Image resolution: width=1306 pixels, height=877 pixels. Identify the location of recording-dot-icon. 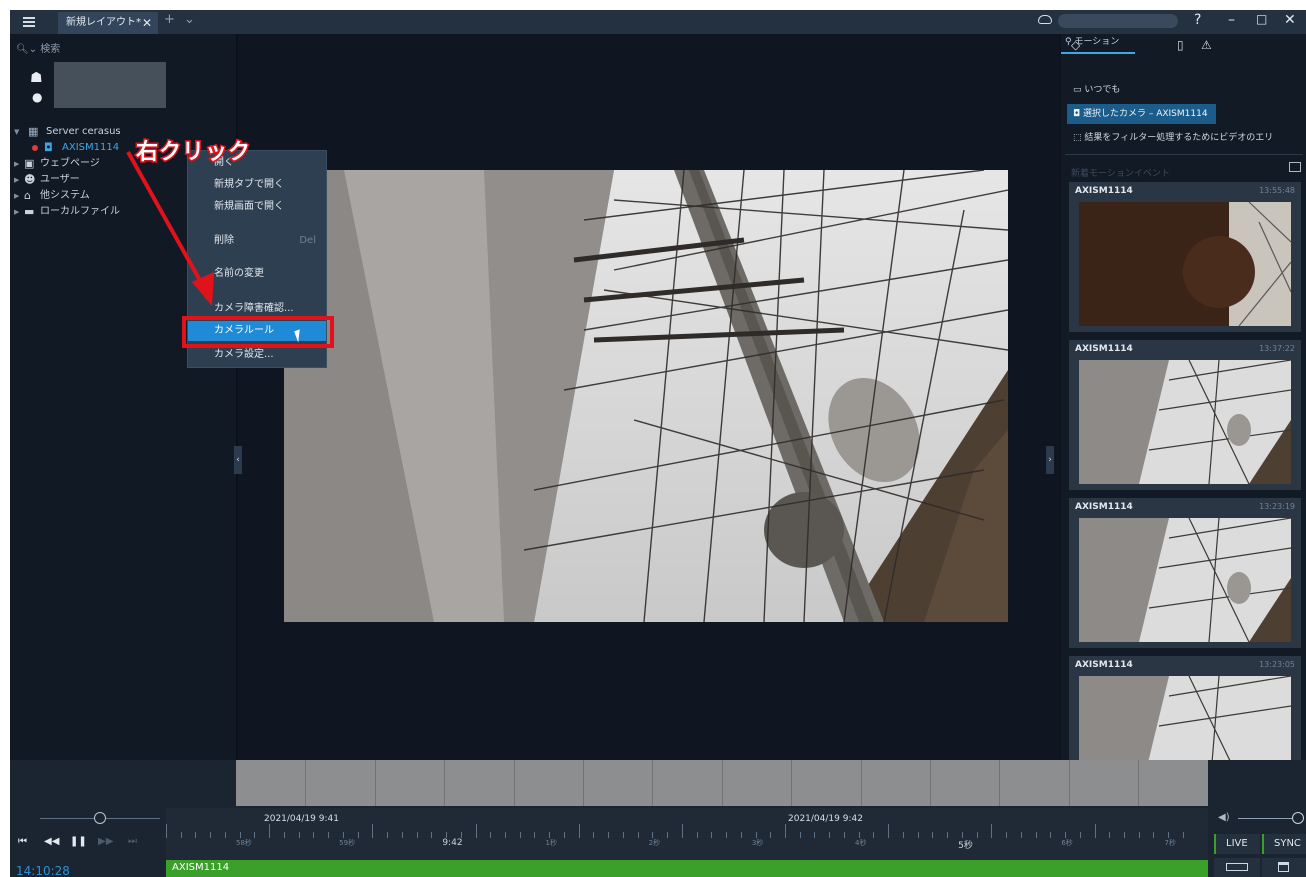
(35, 148).